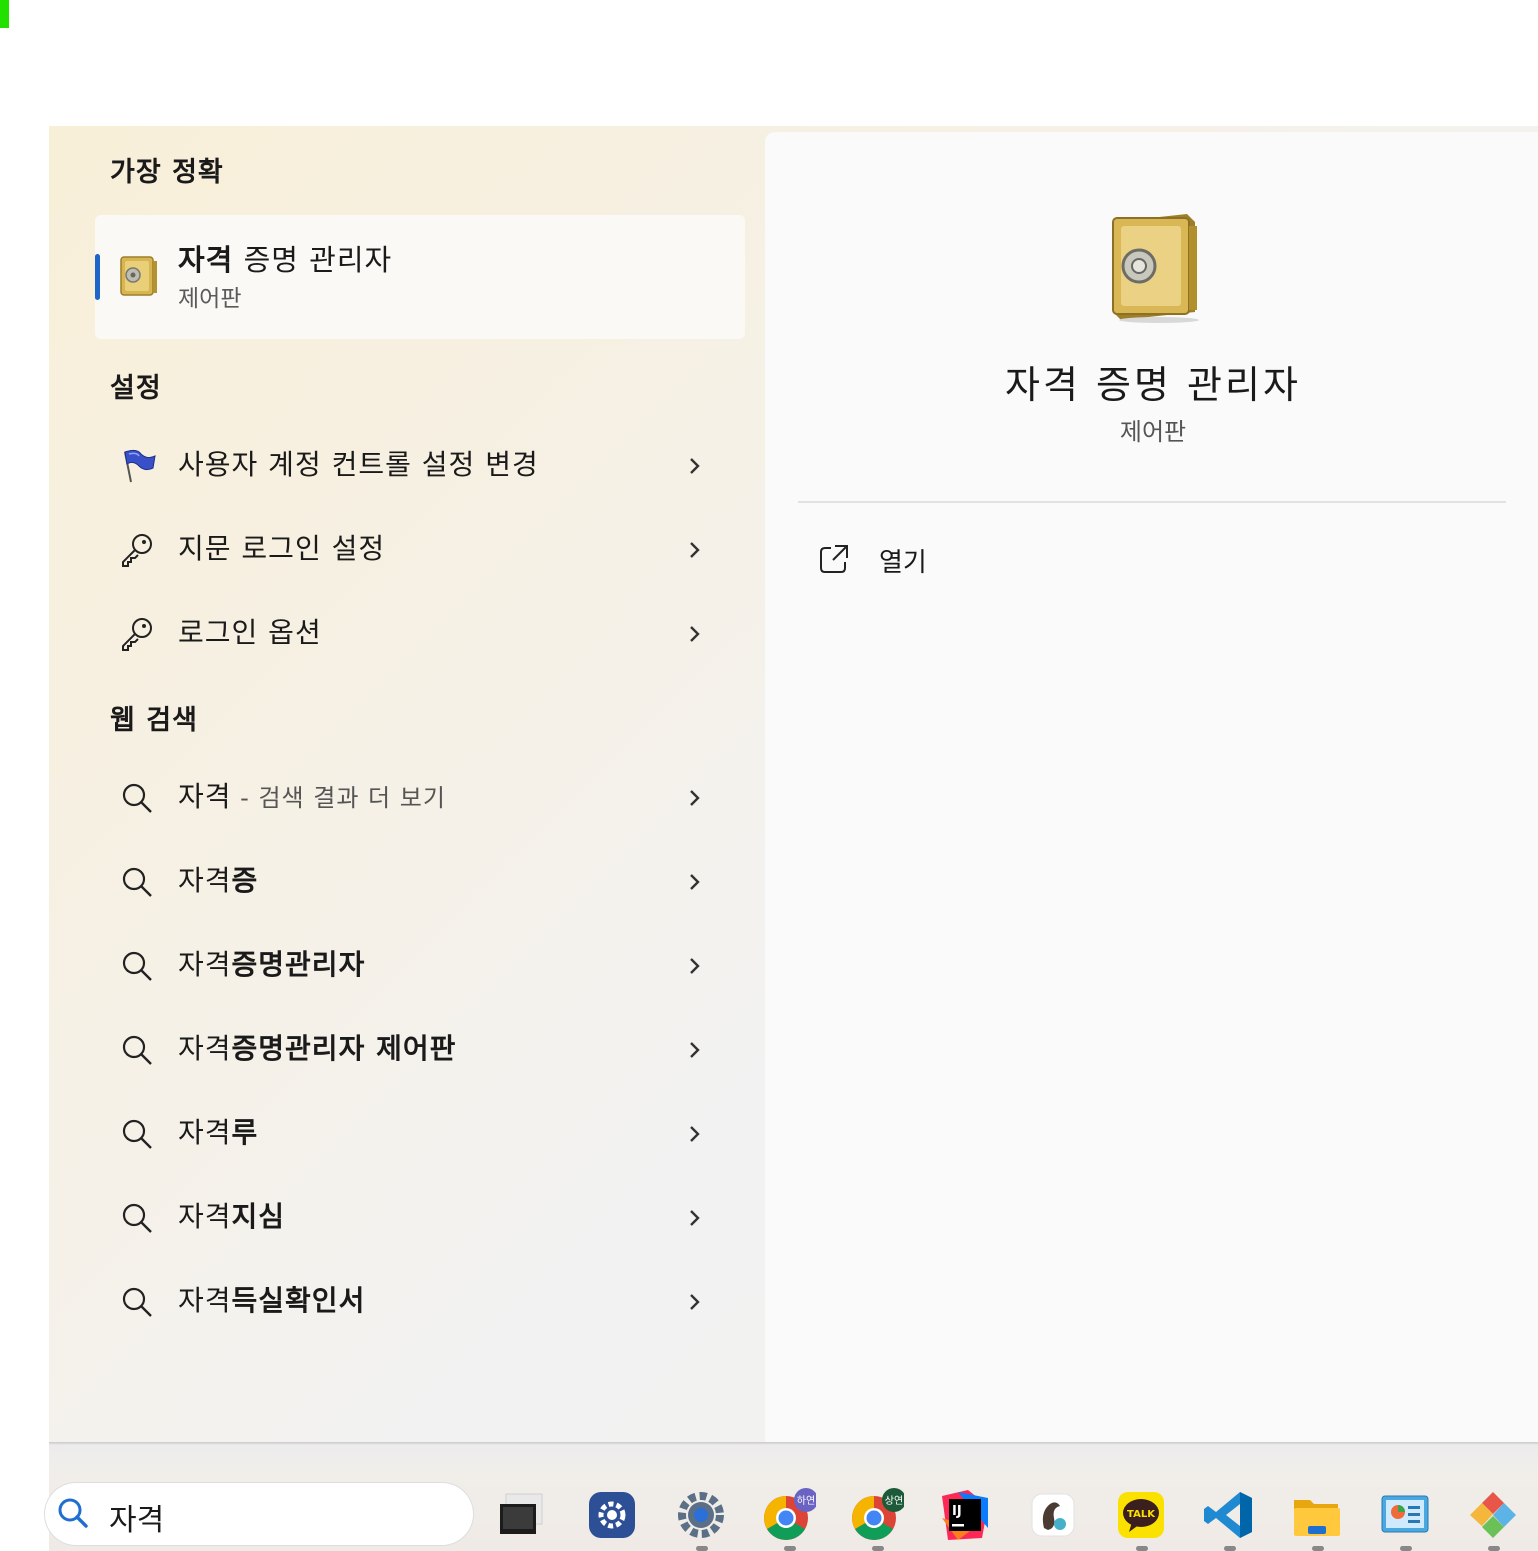 The width and height of the screenshot is (1538, 1551). What do you see at coordinates (701, 1519) in the screenshot?
I see `settings-gear-icon` at bounding box center [701, 1519].